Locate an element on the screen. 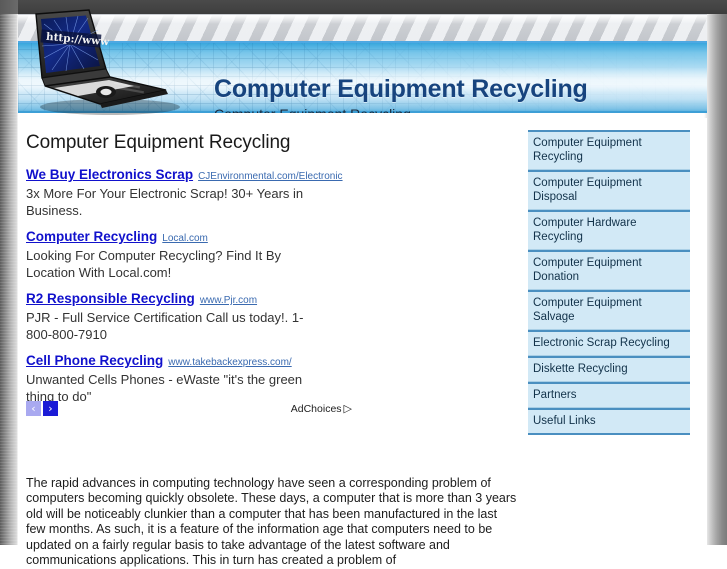  ad-headline-link: We Buy Electronics Scrap is located at coordinates (109, 174).